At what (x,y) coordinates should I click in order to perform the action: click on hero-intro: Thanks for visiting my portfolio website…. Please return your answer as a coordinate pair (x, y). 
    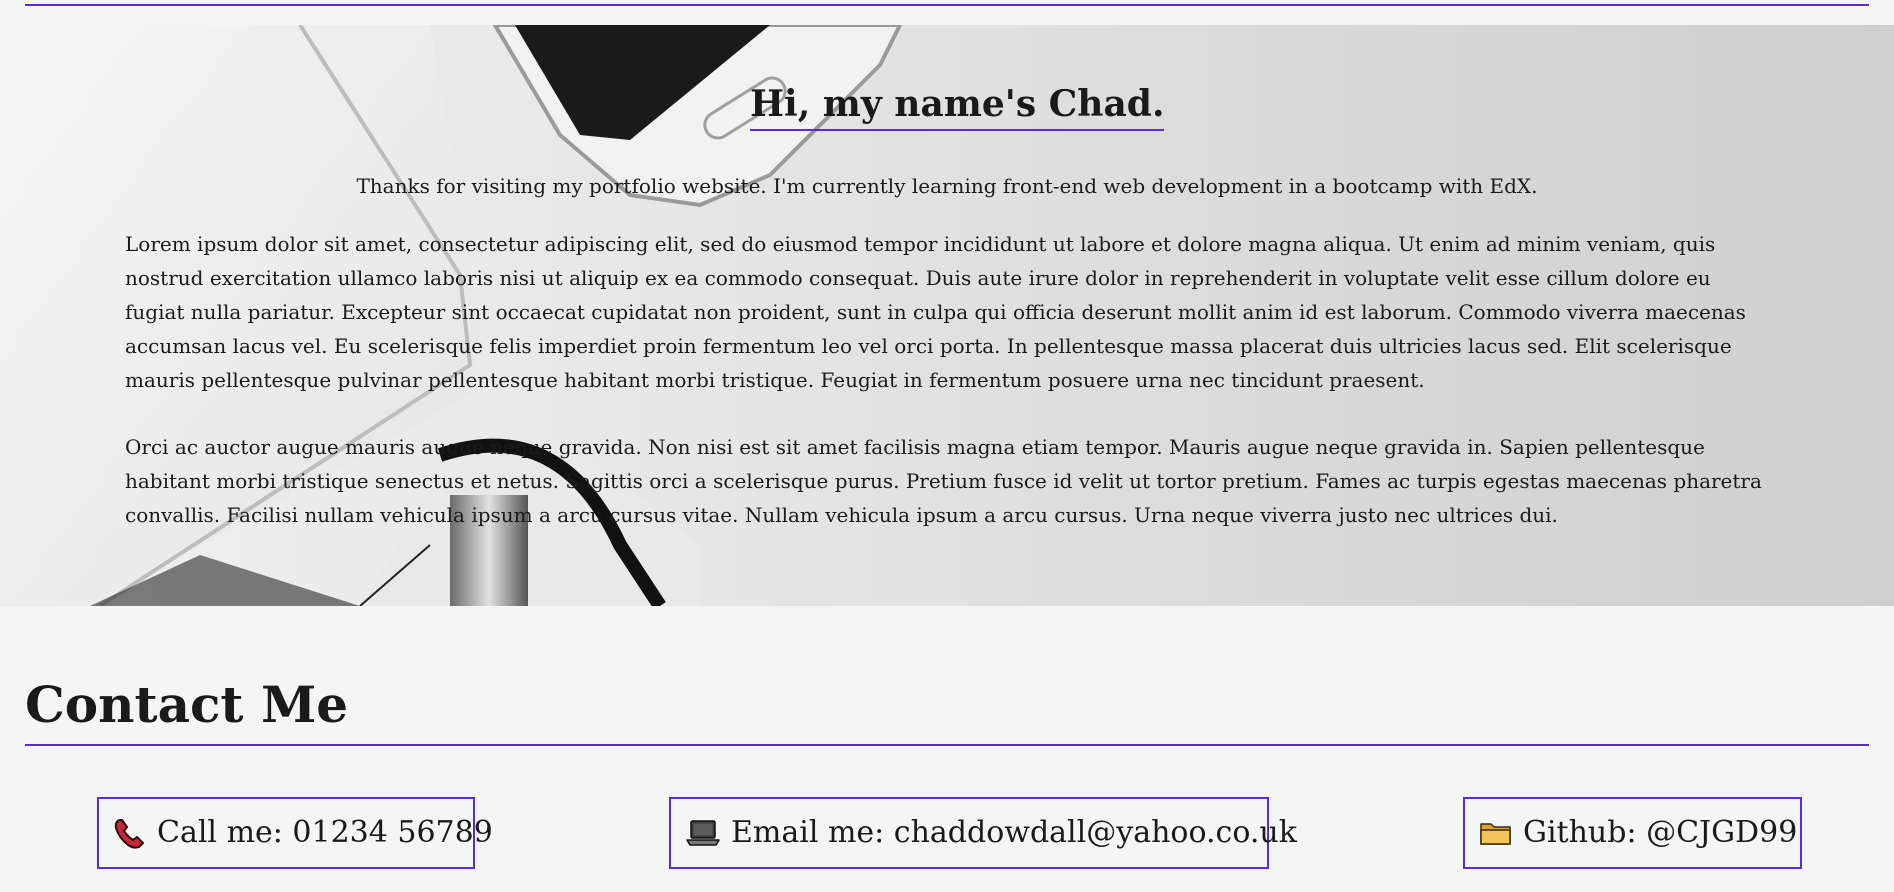
    Looking at the image, I should click on (947, 186).